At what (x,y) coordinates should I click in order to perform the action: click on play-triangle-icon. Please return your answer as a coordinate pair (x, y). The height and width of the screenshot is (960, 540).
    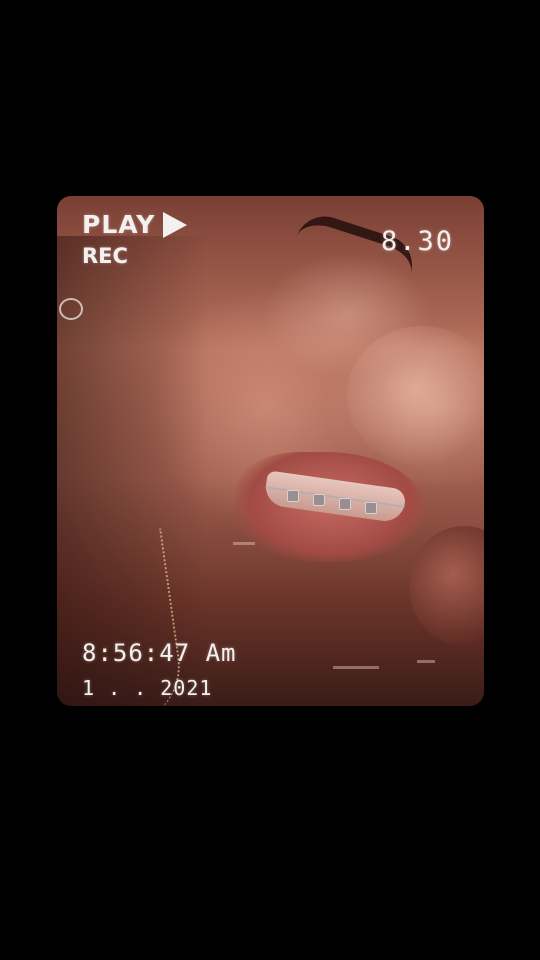
    Looking at the image, I should click on (175, 224).